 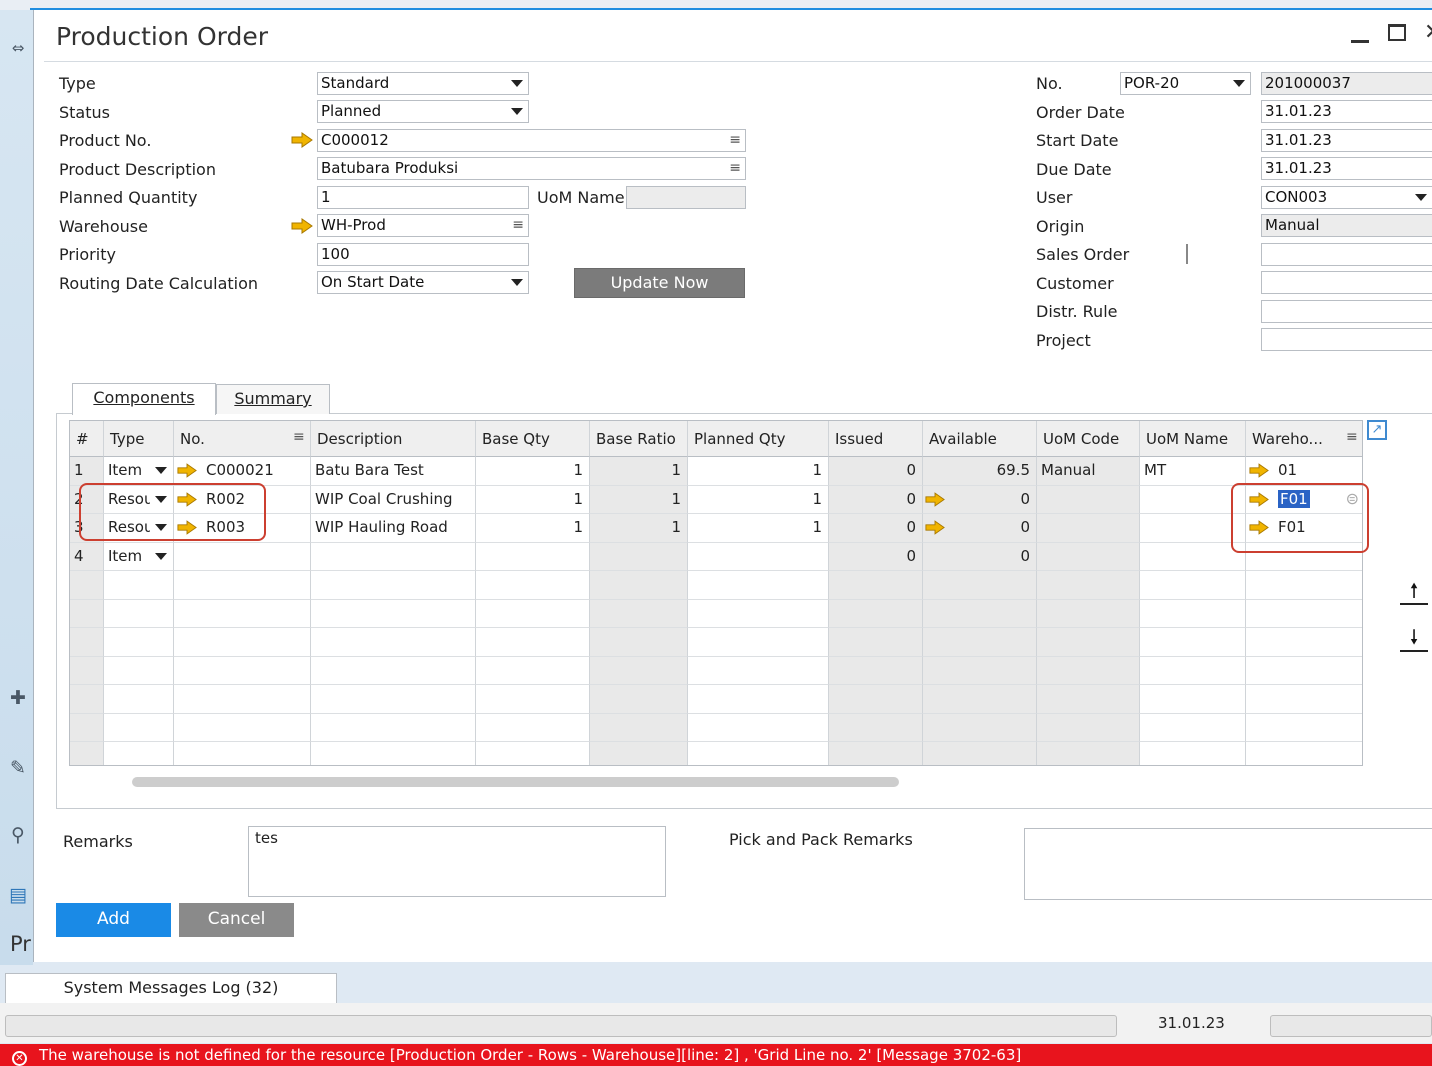 I want to click on due-date-field: 31.01.23, so click(x=1346, y=168).